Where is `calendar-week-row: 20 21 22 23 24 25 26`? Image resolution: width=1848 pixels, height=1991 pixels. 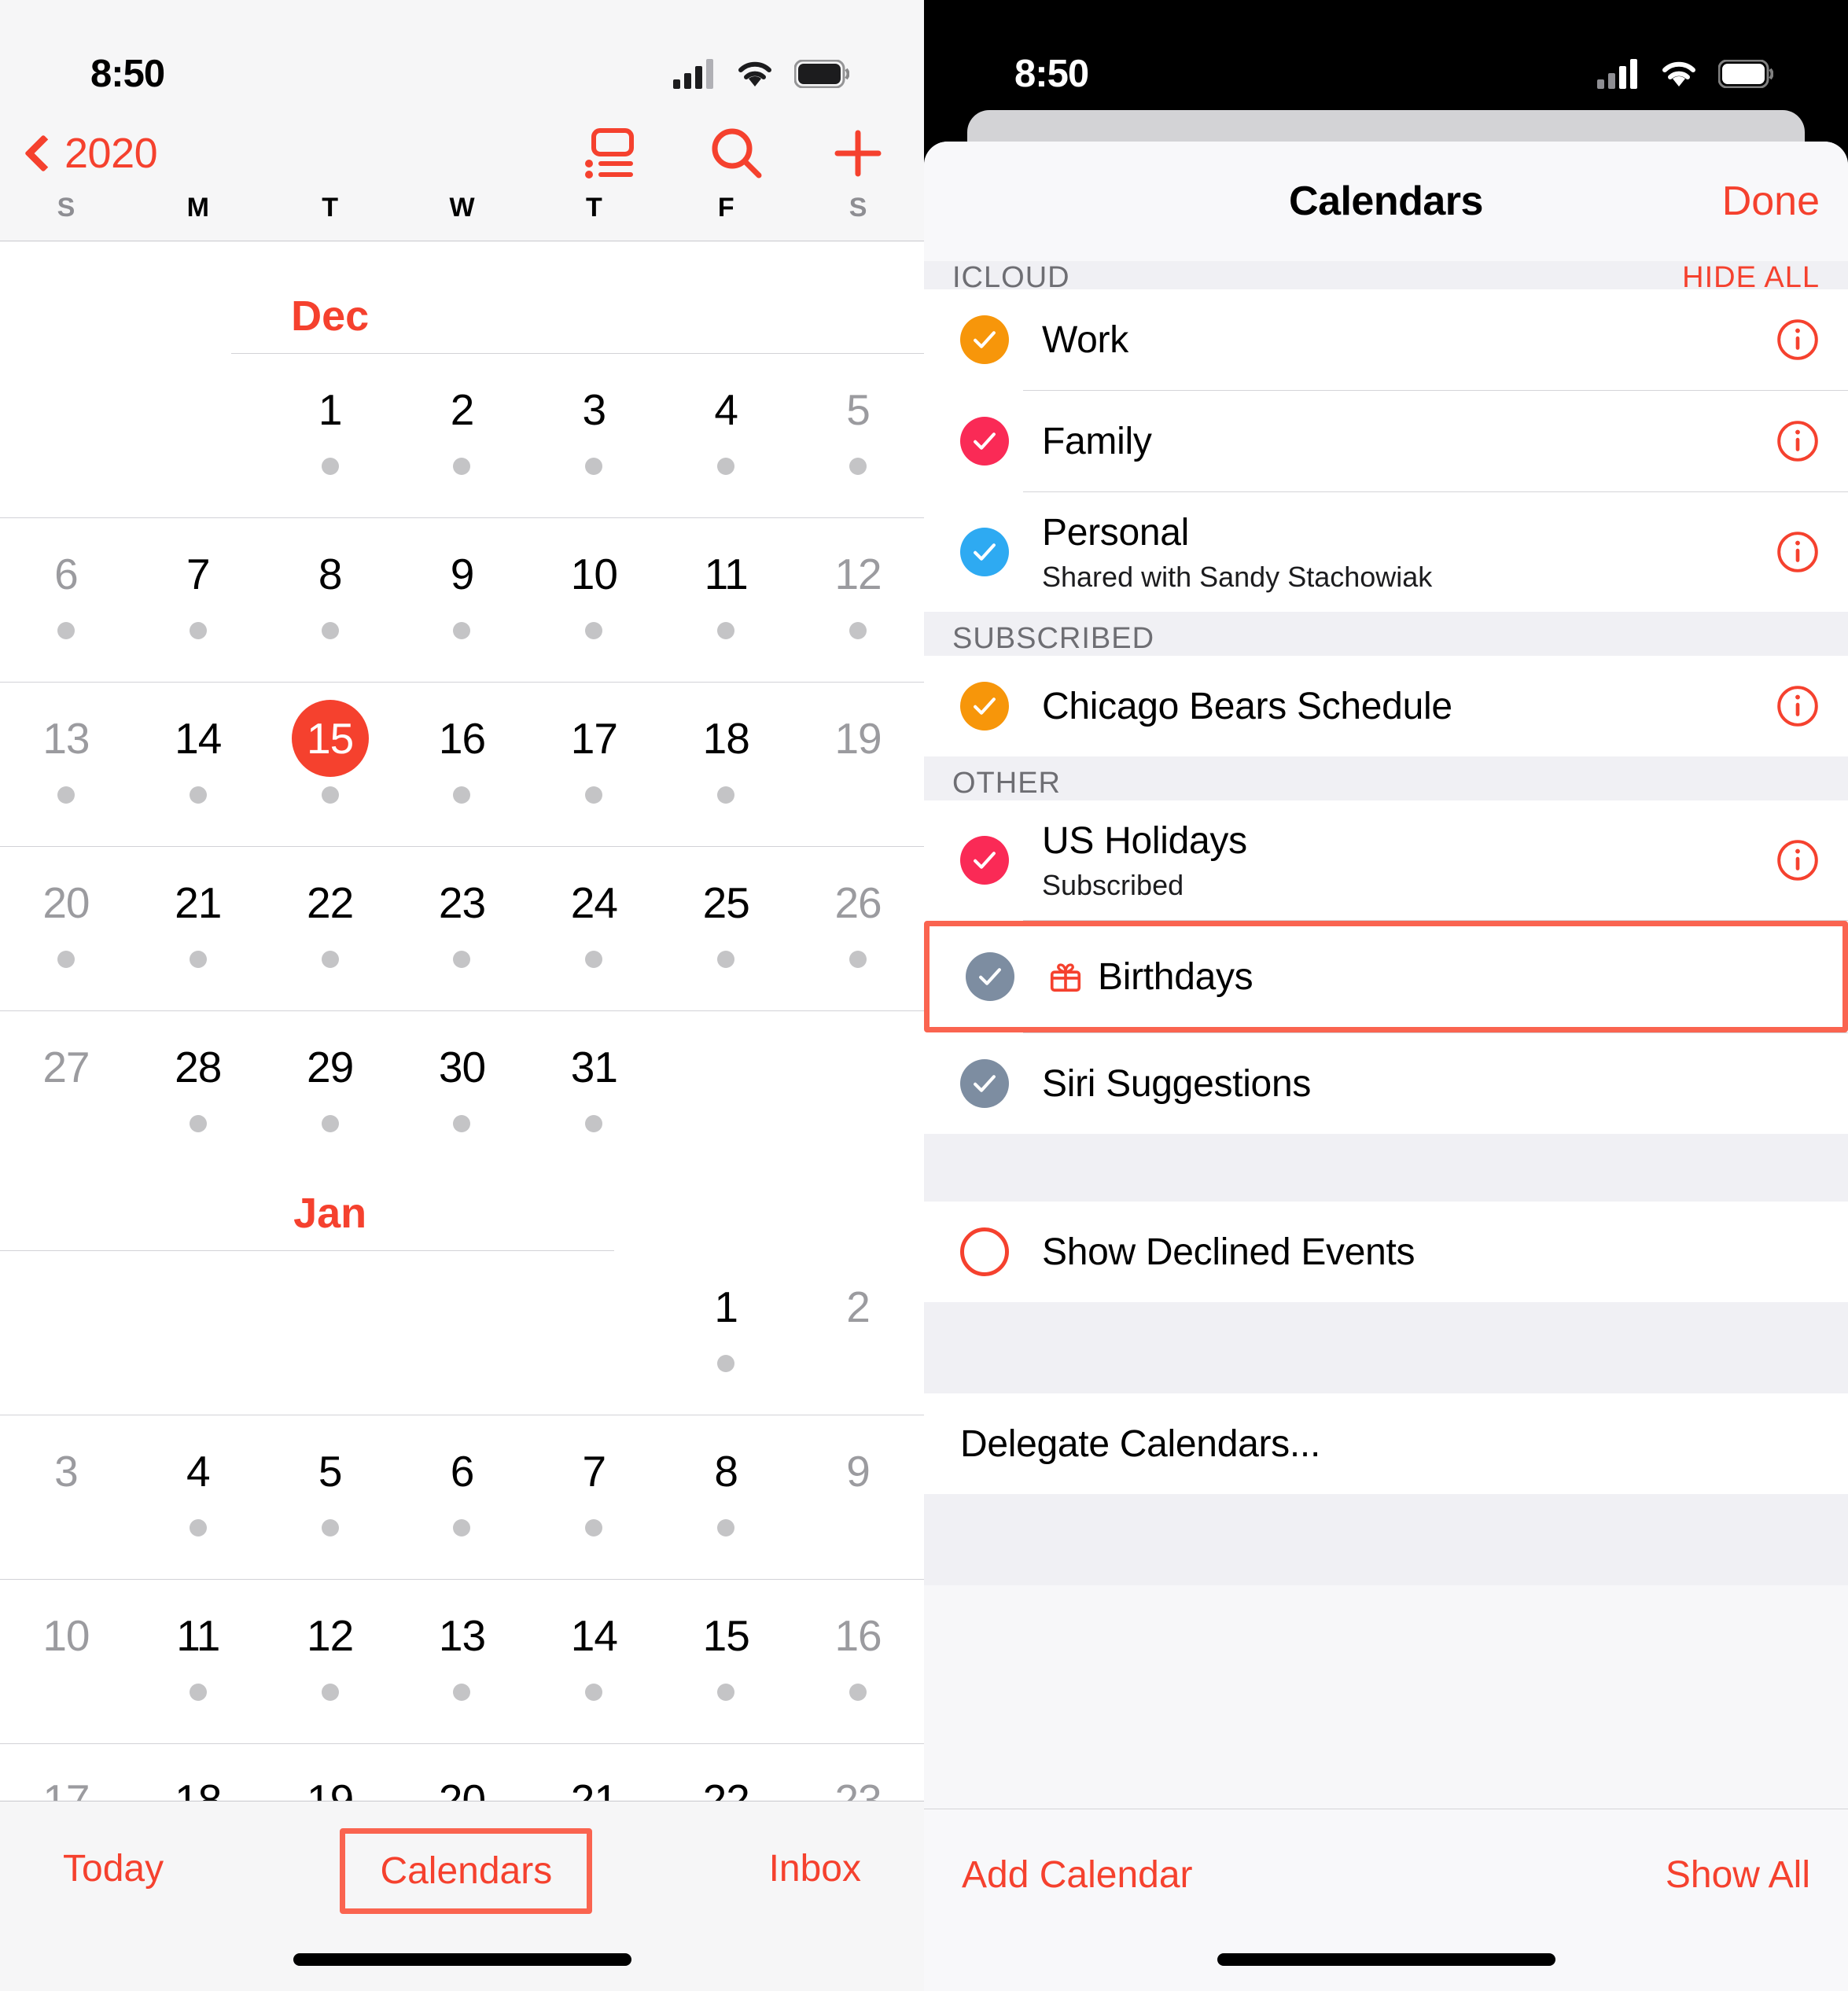
calendar-week-row: 20 21 22 23 24 25 26 is located at coordinates (462, 928).